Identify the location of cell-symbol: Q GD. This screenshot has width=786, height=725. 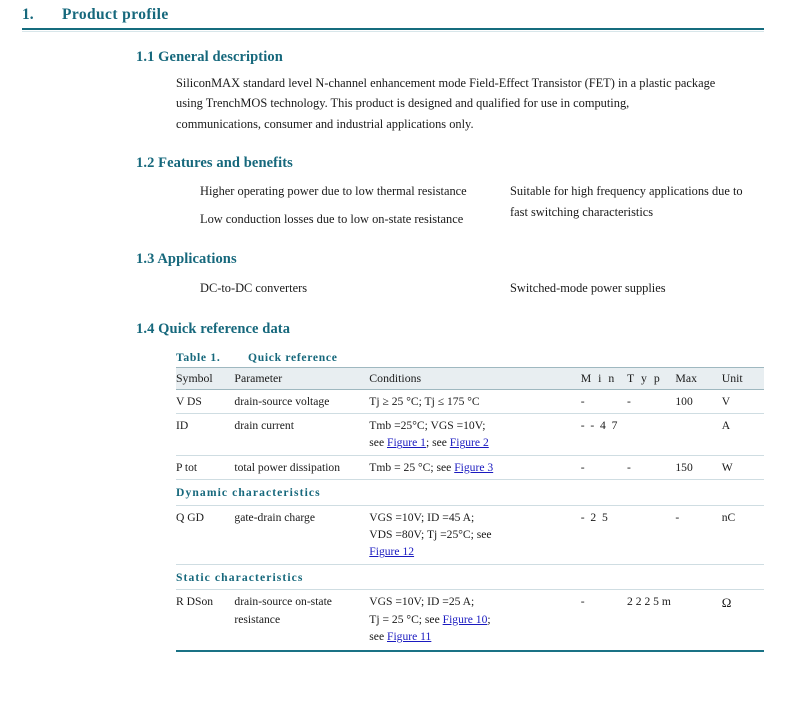
(205, 535).